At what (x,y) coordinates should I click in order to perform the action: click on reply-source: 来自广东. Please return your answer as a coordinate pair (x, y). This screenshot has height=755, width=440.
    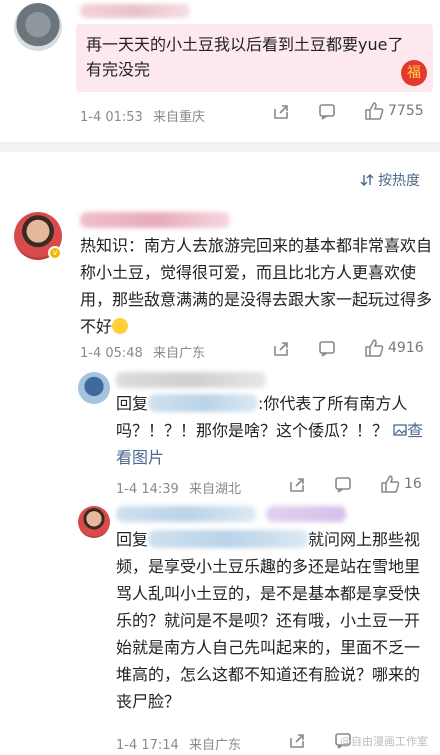
    Looking at the image, I should click on (214, 745).